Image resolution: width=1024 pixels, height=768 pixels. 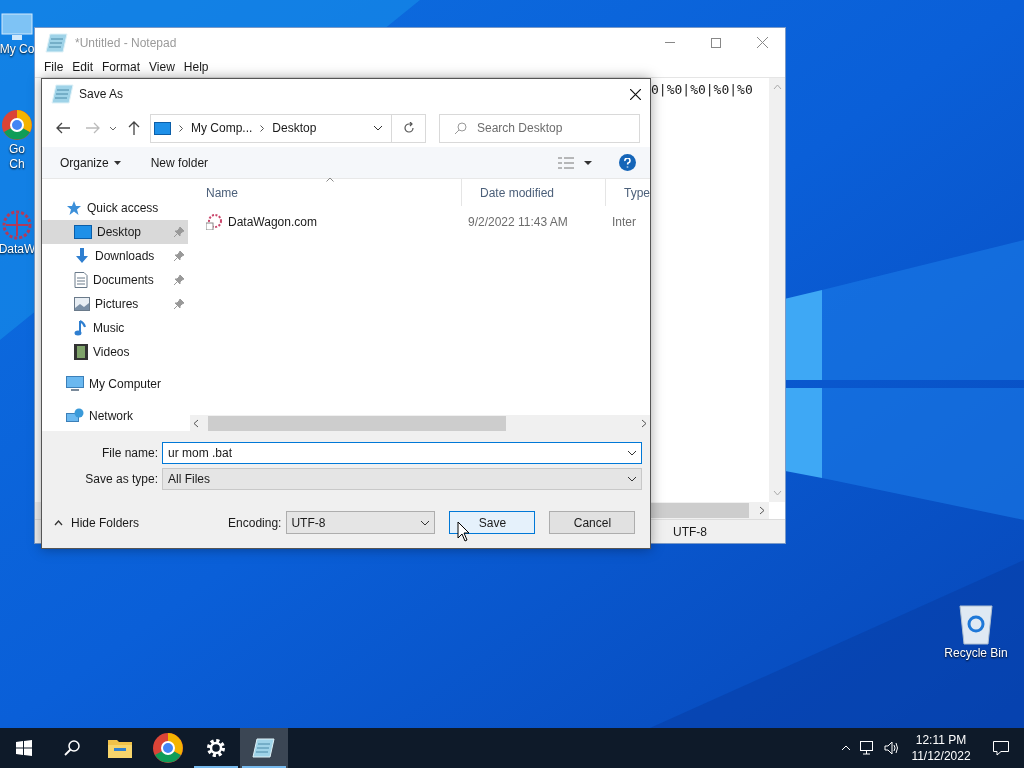 What do you see at coordinates (941, 748) in the screenshot?
I see `clock: 12:11 PM 11/12/2022` at bounding box center [941, 748].